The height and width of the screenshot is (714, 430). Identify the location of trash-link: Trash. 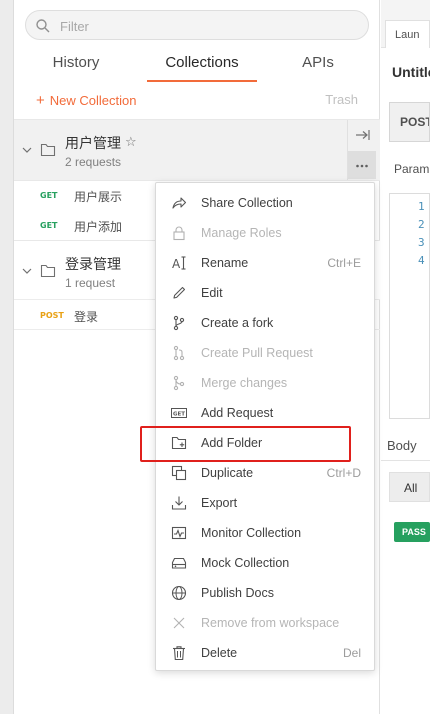
(341, 99).